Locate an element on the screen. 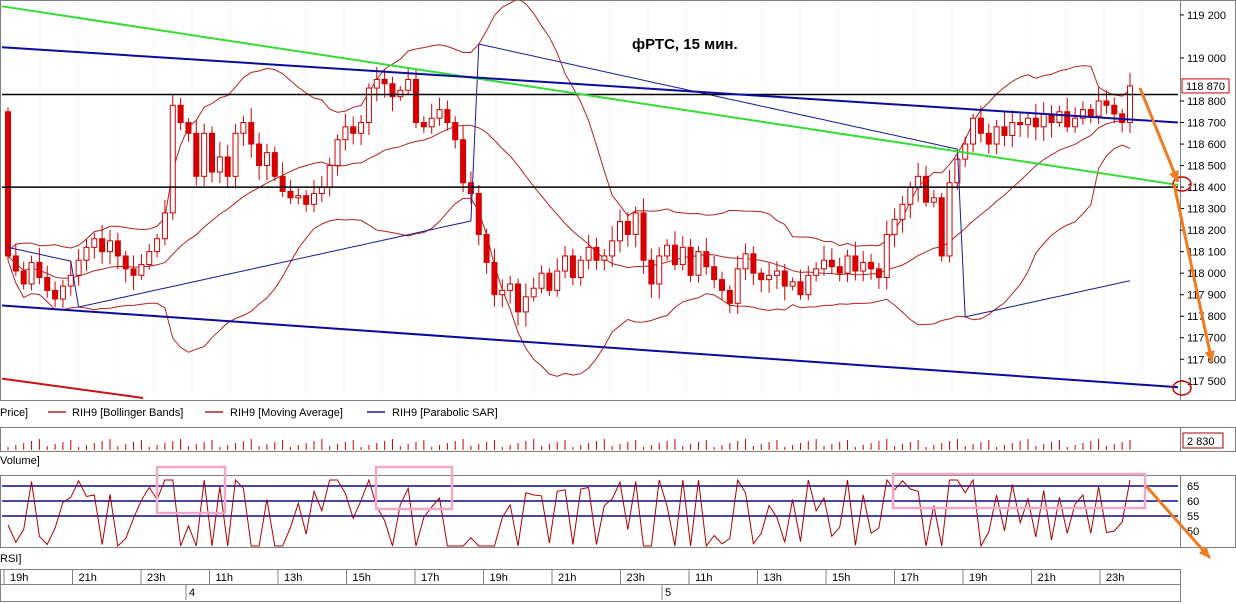 Image resolution: width=1236 pixels, height=604 pixels. day-label: 5 is located at coordinates (668, 593).